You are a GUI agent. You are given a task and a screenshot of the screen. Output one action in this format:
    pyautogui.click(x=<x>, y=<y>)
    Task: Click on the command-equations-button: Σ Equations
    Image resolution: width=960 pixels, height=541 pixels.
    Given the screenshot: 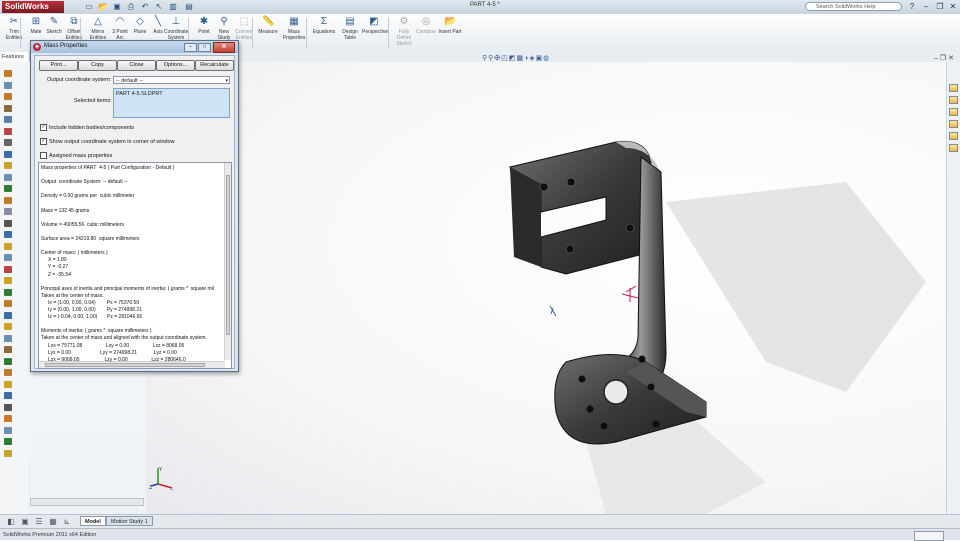 What is the action you would take?
    pyautogui.click(x=324, y=25)
    